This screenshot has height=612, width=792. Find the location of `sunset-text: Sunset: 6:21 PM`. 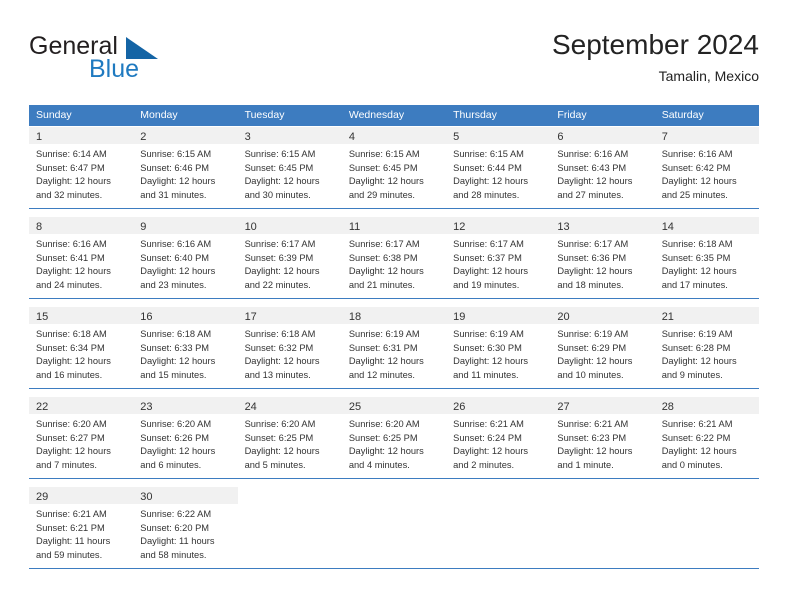

sunset-text: Sunset: 6:21 PM is located at coordinates (70, 527).